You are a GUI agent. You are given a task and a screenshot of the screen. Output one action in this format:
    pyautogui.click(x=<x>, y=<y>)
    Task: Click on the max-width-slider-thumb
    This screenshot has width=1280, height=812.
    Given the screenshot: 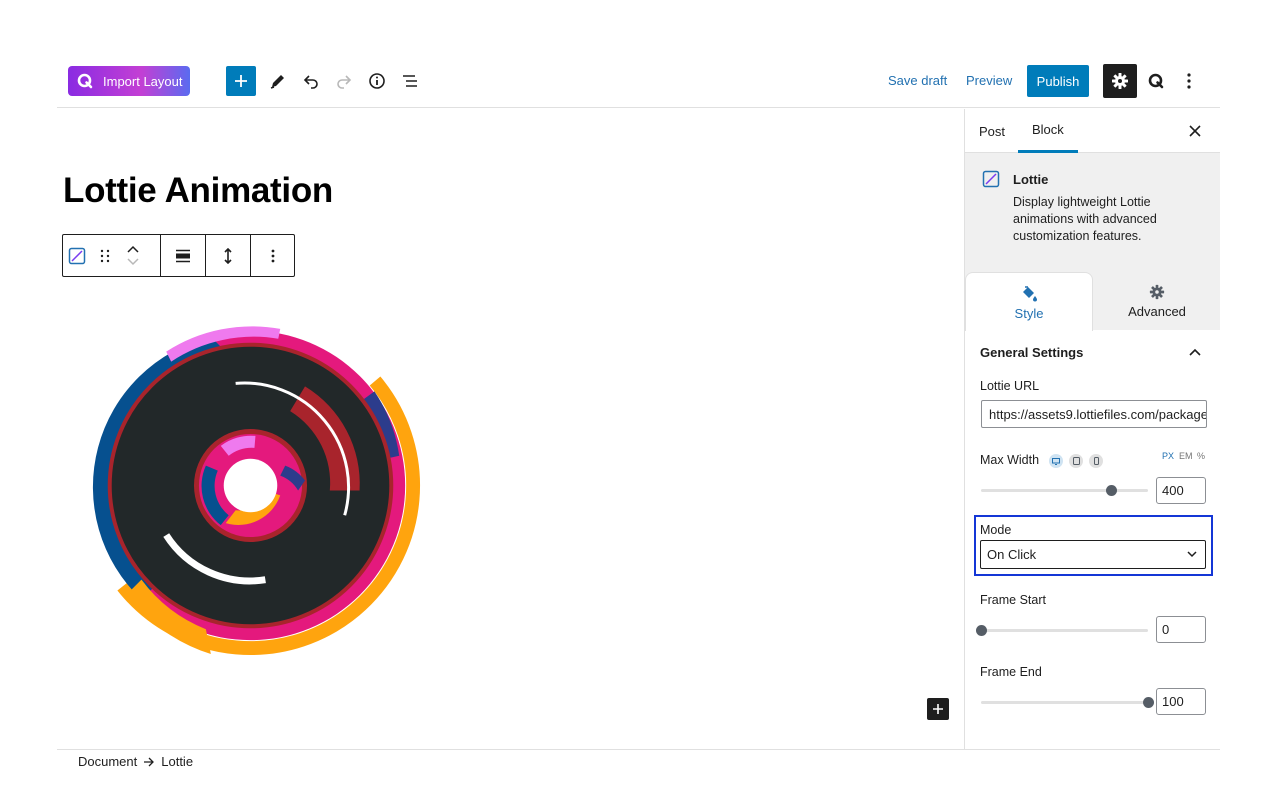 What is the action you would take?
    pyautogui.click(x=1111, y=490)
    